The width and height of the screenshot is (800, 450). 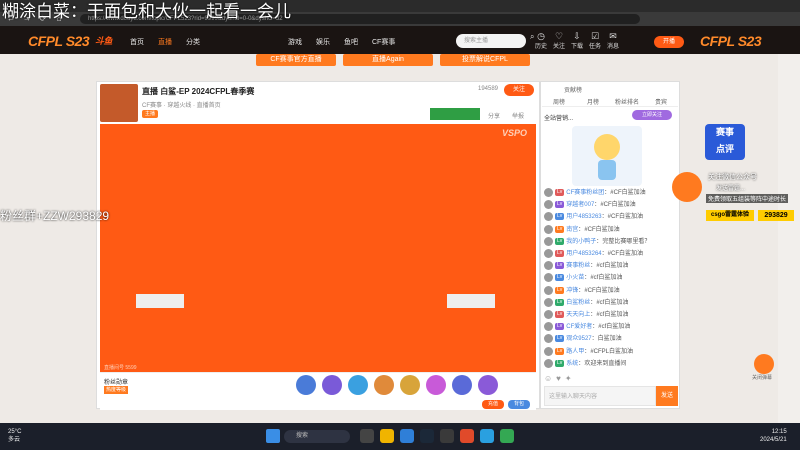 What do you see at coordinates (485, 60) in the screenshot?
I see `banner-button-3: 投票解说CFPL` at bounding box center [485, 60].